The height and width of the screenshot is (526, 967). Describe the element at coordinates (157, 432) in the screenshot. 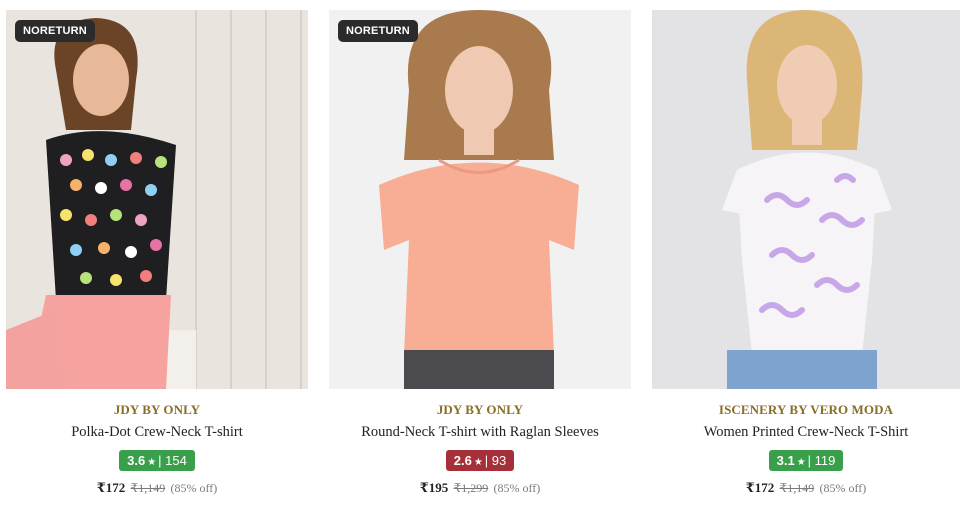

I see `product-name: Polka-Dot Crew-Neck T-shirt` at that location.